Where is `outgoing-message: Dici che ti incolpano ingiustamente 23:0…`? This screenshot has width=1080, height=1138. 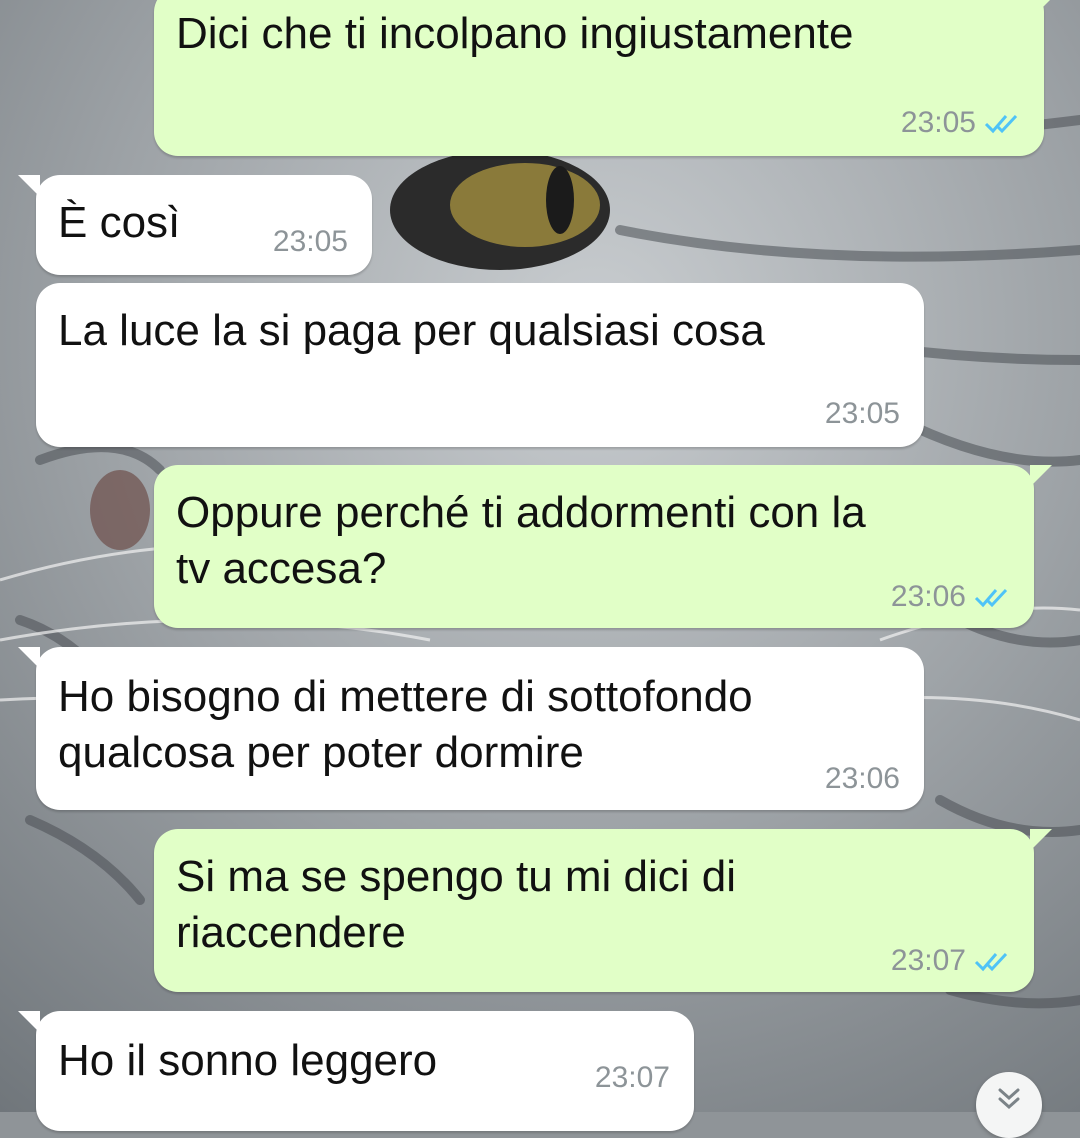 outgoing-message: Dici che ti incolpano ingiustamente 23:0… is located at coordinates (608, 78).